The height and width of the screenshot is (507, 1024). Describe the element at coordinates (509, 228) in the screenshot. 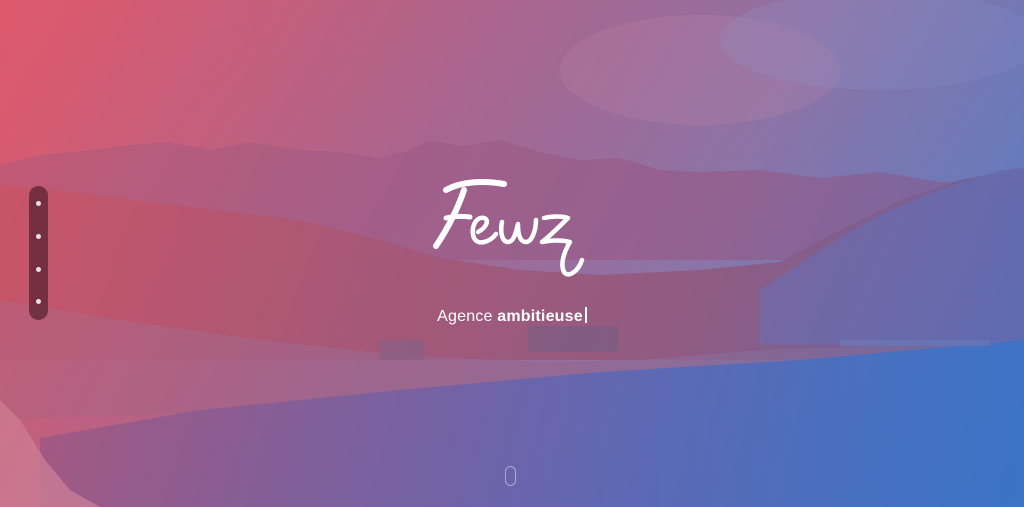

I see `script-logo-icon` at that location.